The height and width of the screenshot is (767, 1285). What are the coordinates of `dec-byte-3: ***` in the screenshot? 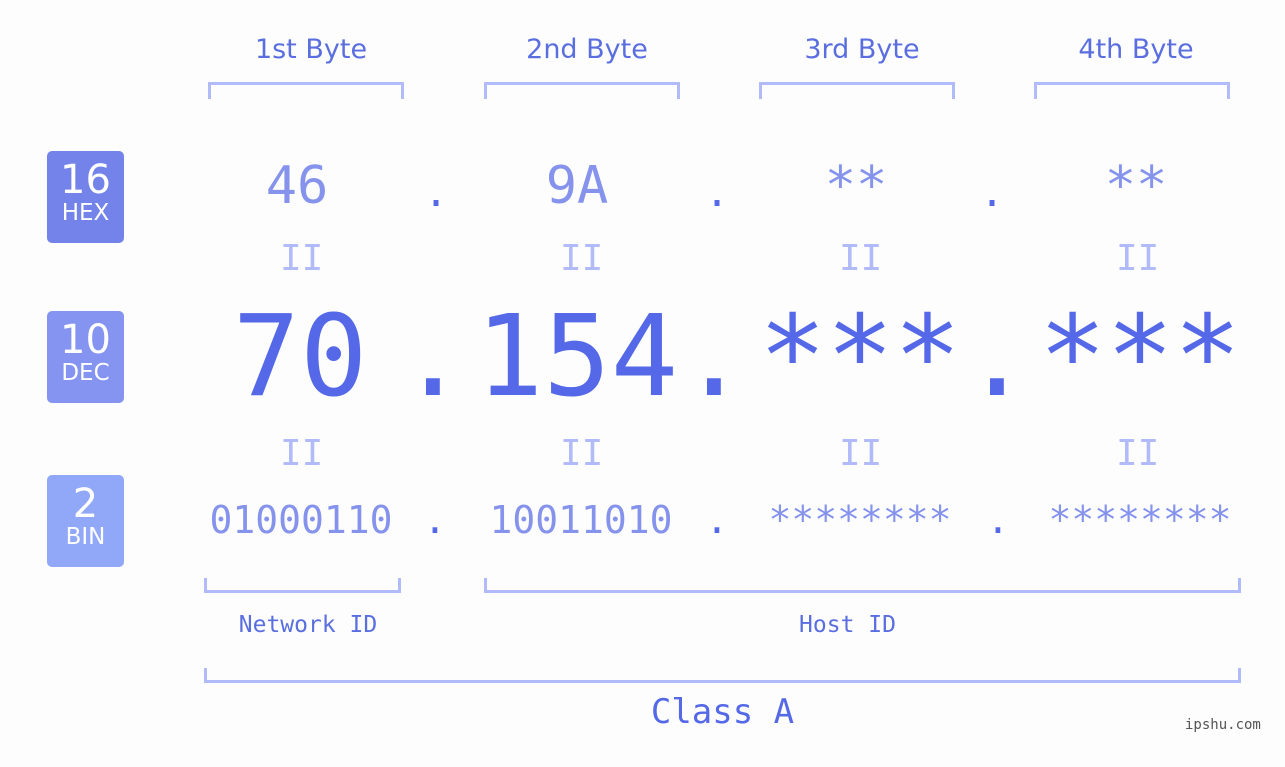 It's located at (860, 357).